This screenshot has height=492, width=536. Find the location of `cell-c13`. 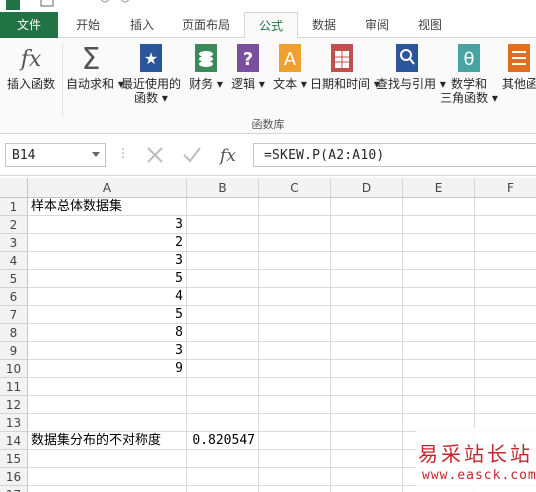

cell-c13 is located at coordinates (295, 423).